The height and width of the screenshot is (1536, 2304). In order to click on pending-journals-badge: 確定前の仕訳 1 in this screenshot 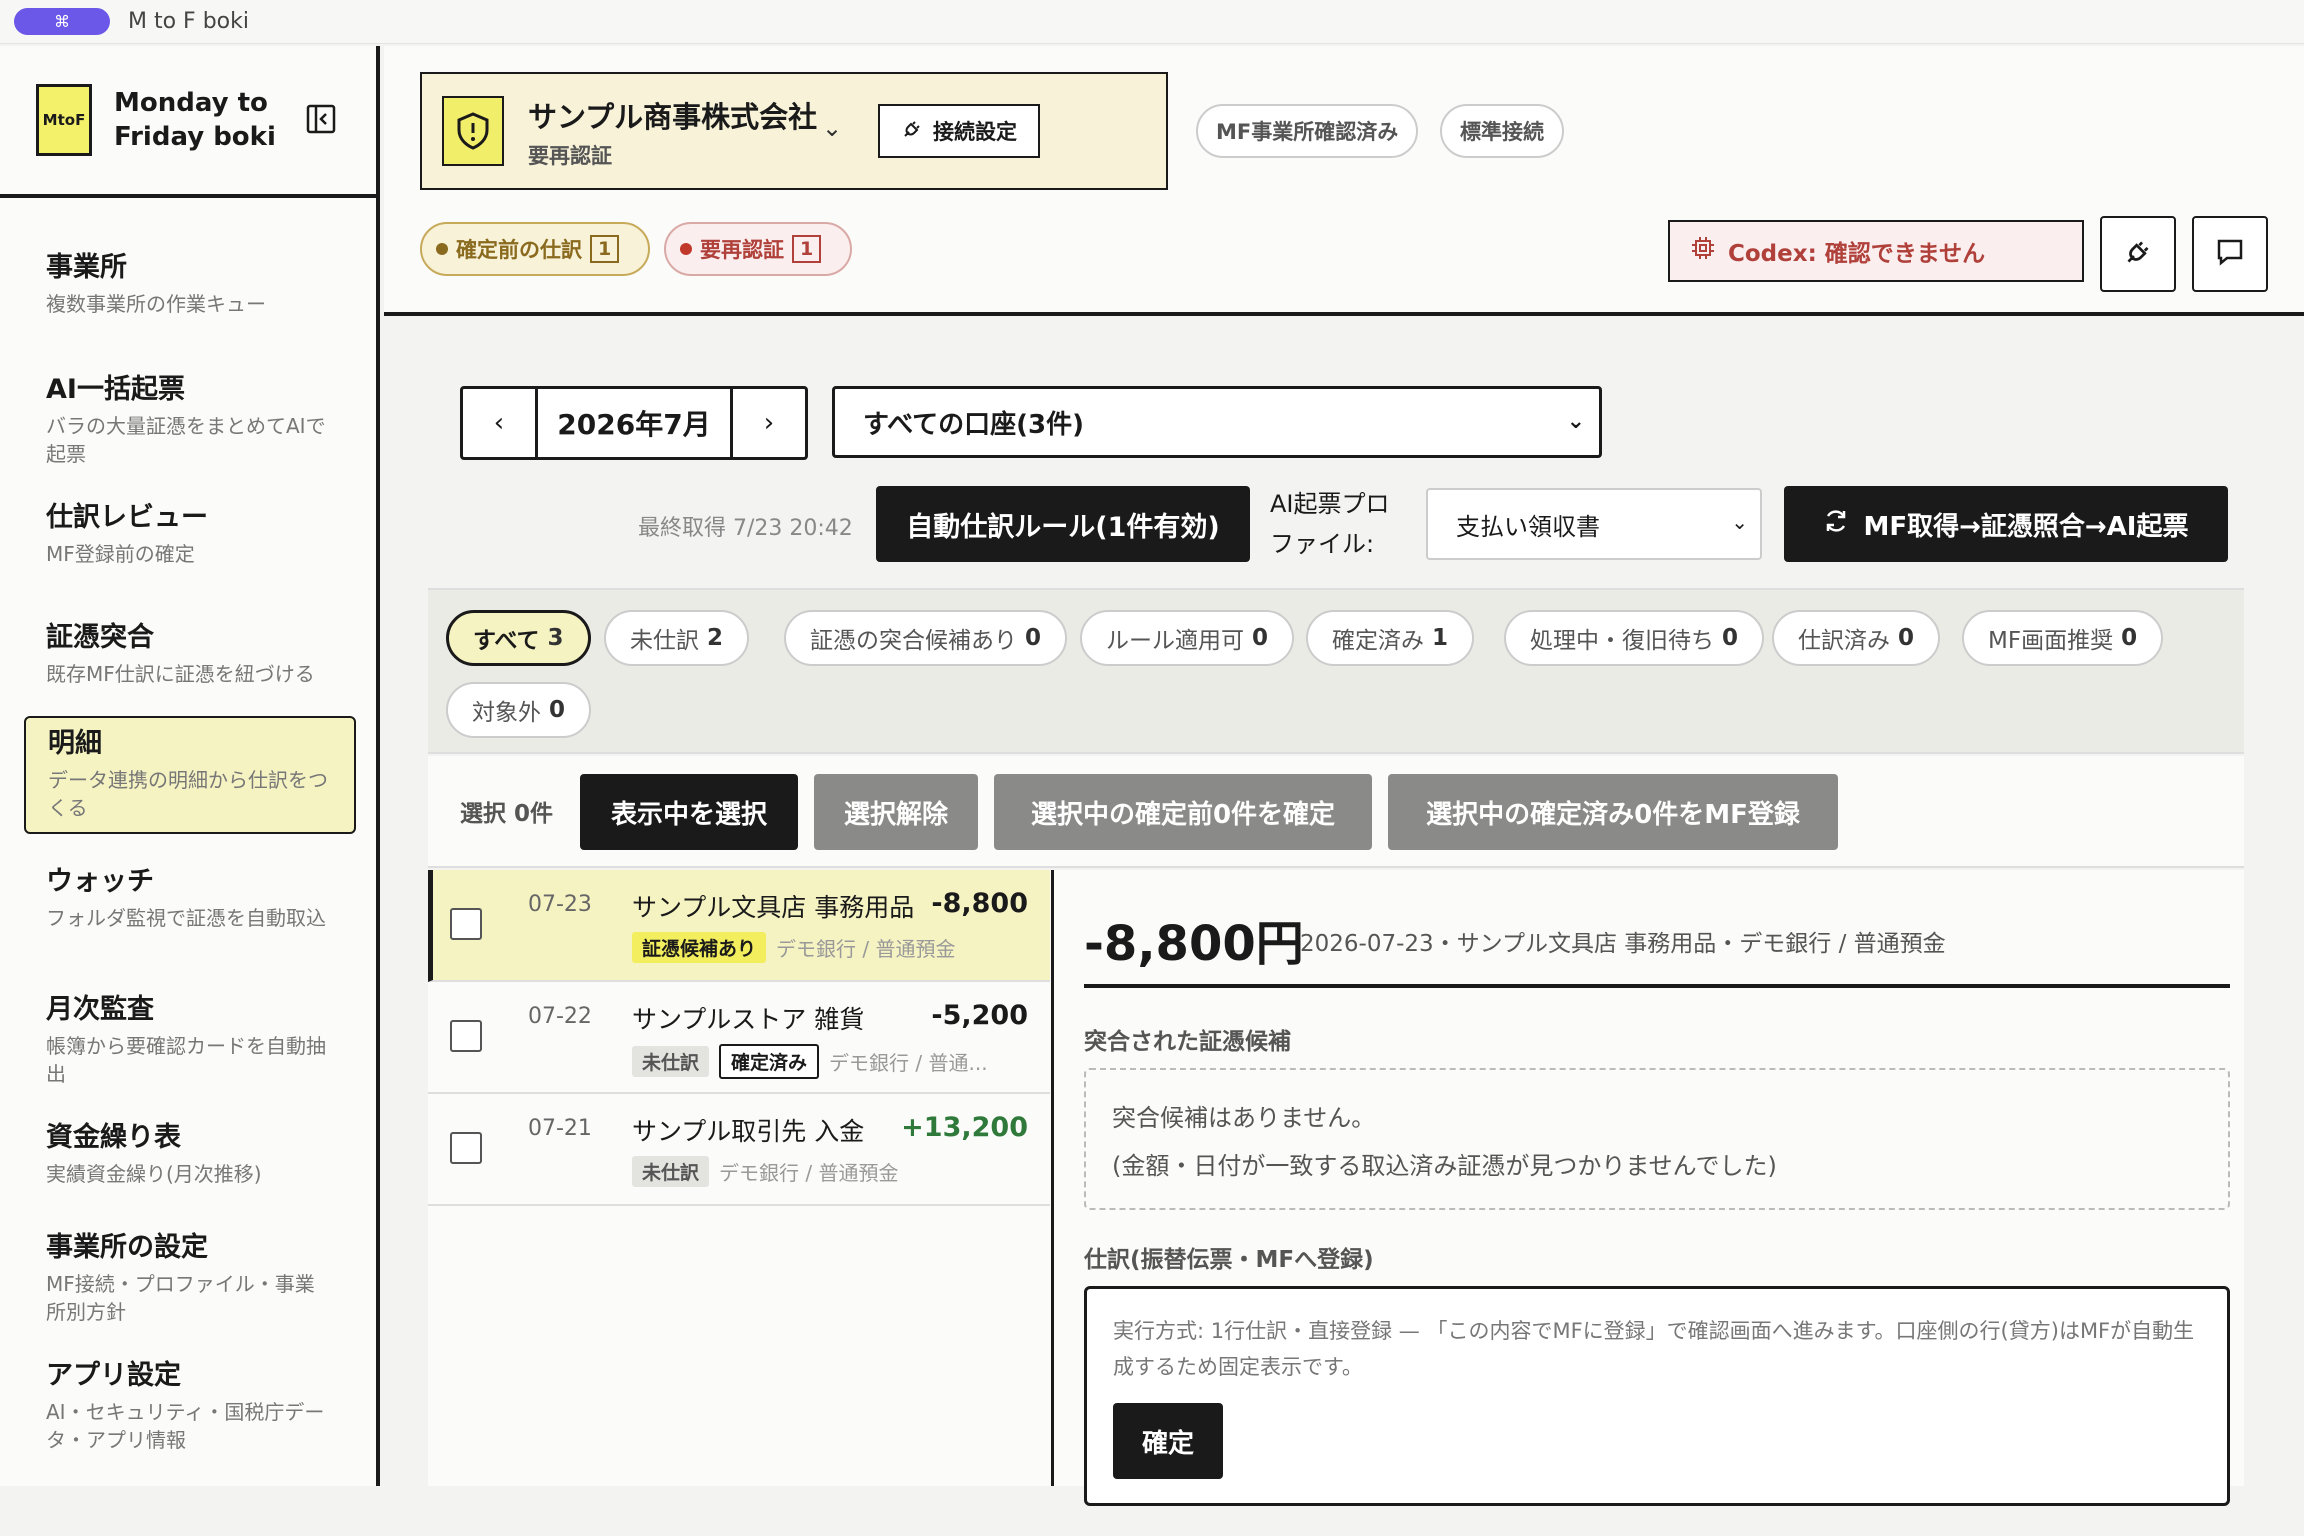, I will do `click(535, 249)`.